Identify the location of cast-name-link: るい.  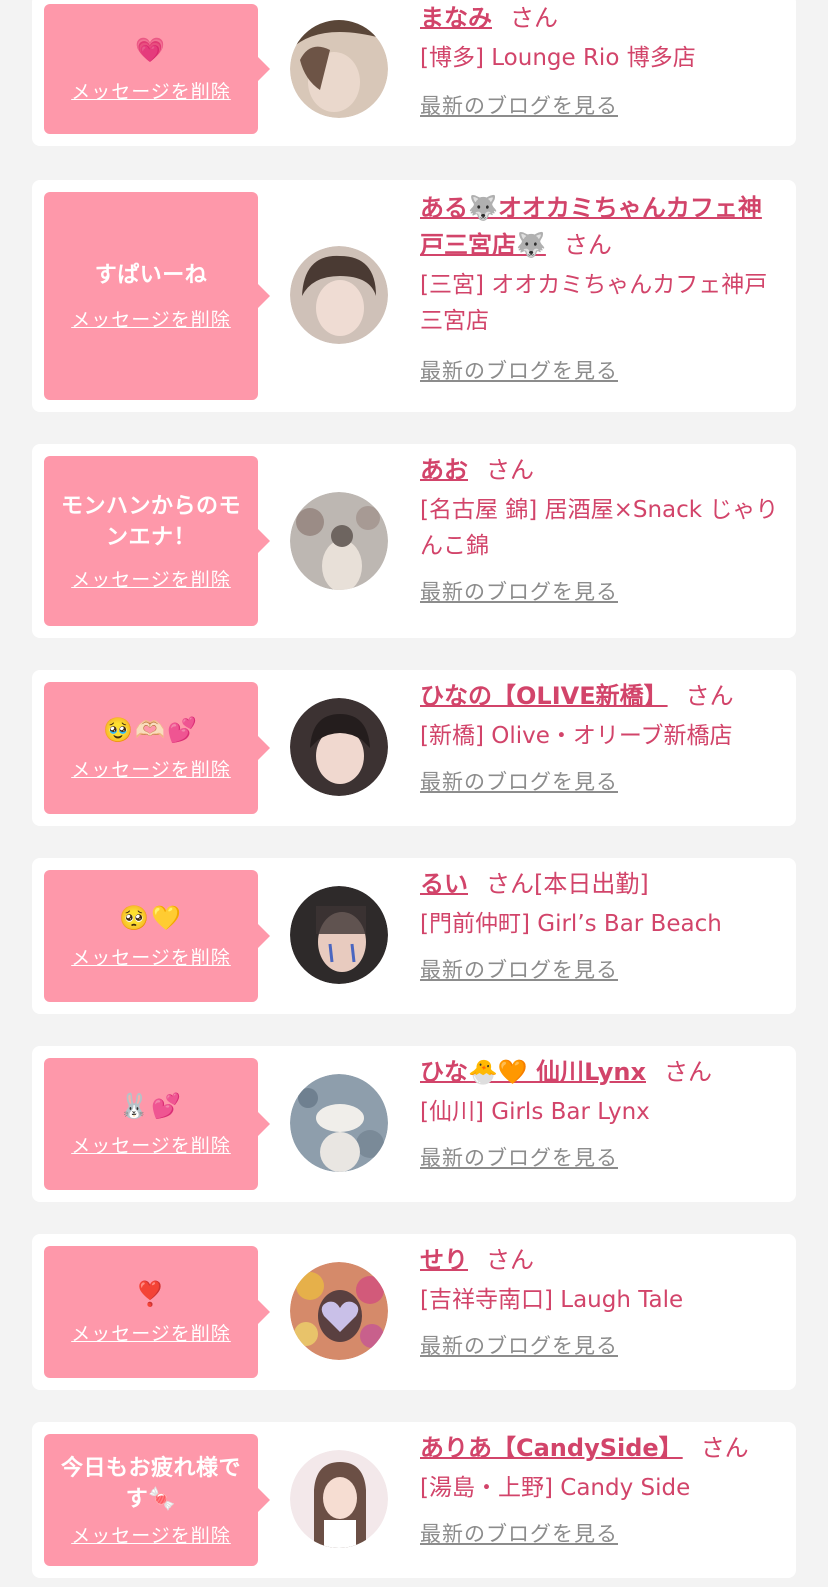
(444, 884).